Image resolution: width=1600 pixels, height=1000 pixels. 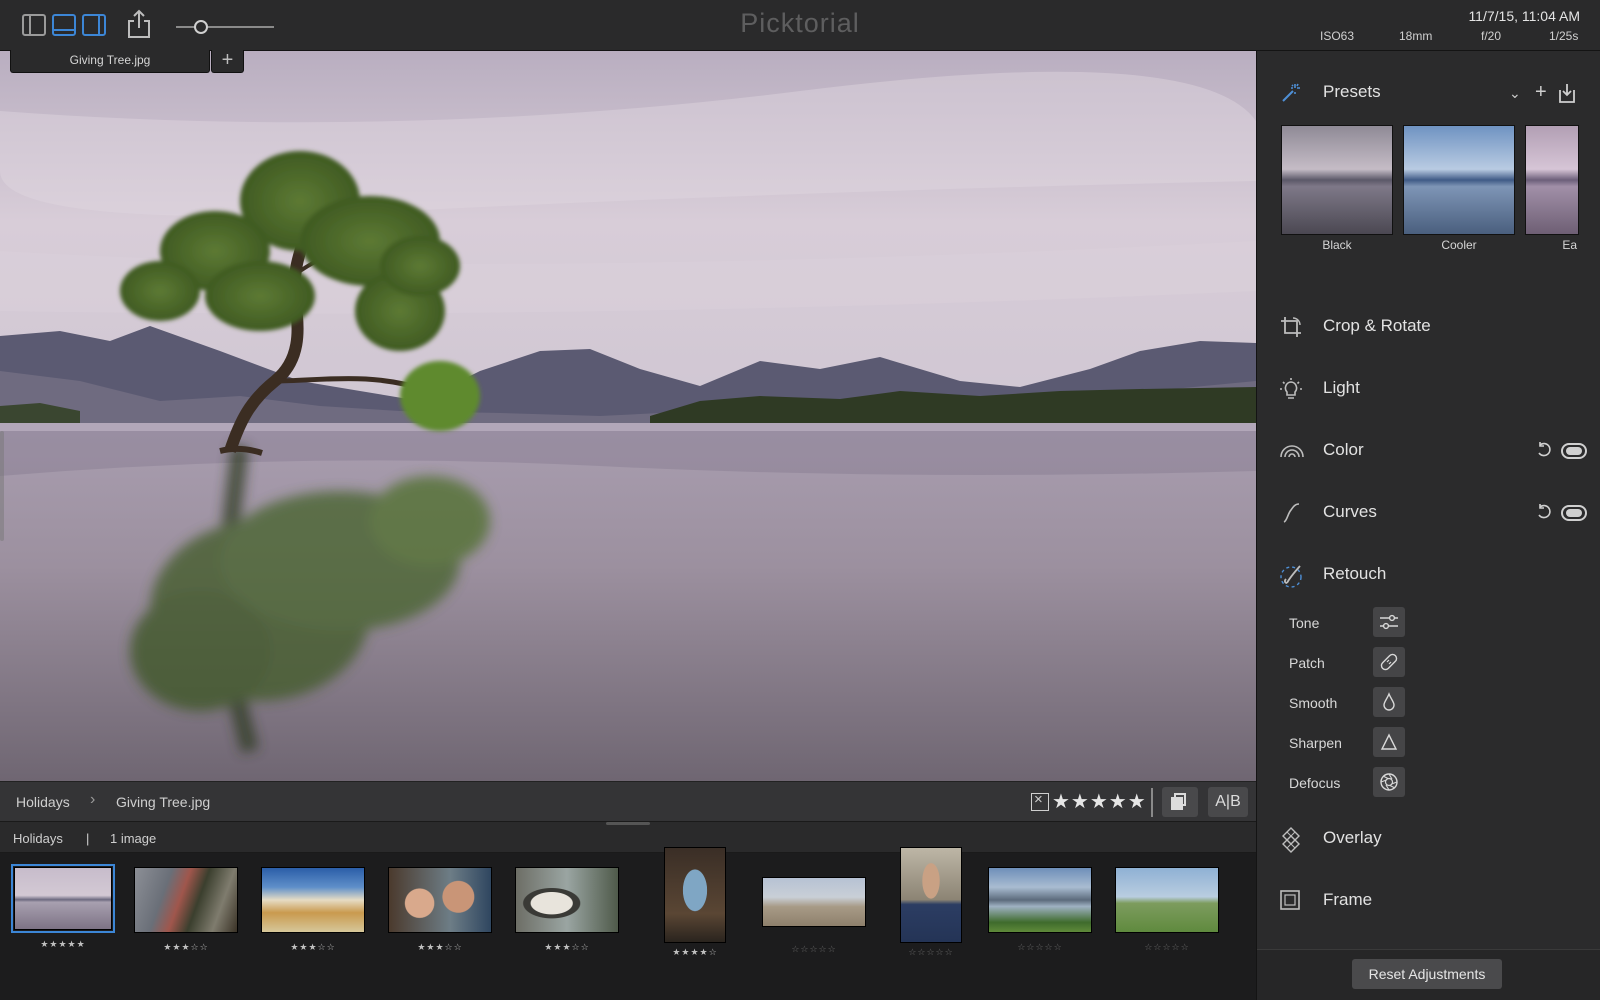 I want to click on duplicate-button, so click(x=1180, y=802).